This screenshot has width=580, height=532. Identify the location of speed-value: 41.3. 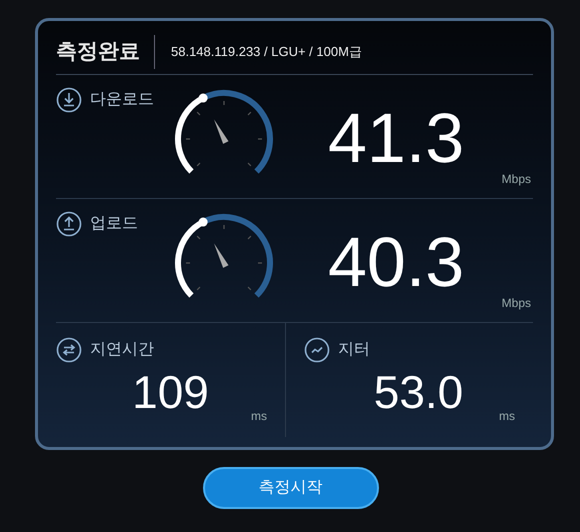
(396, 138).